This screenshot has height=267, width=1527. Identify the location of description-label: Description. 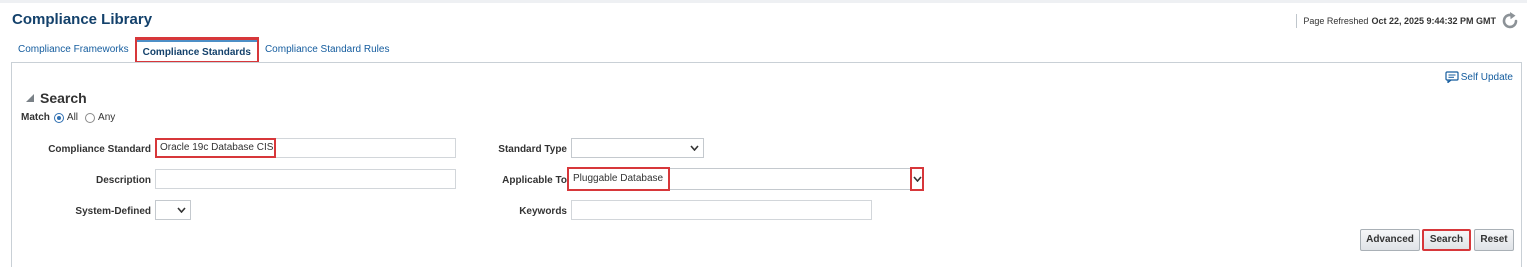
(123, 180).